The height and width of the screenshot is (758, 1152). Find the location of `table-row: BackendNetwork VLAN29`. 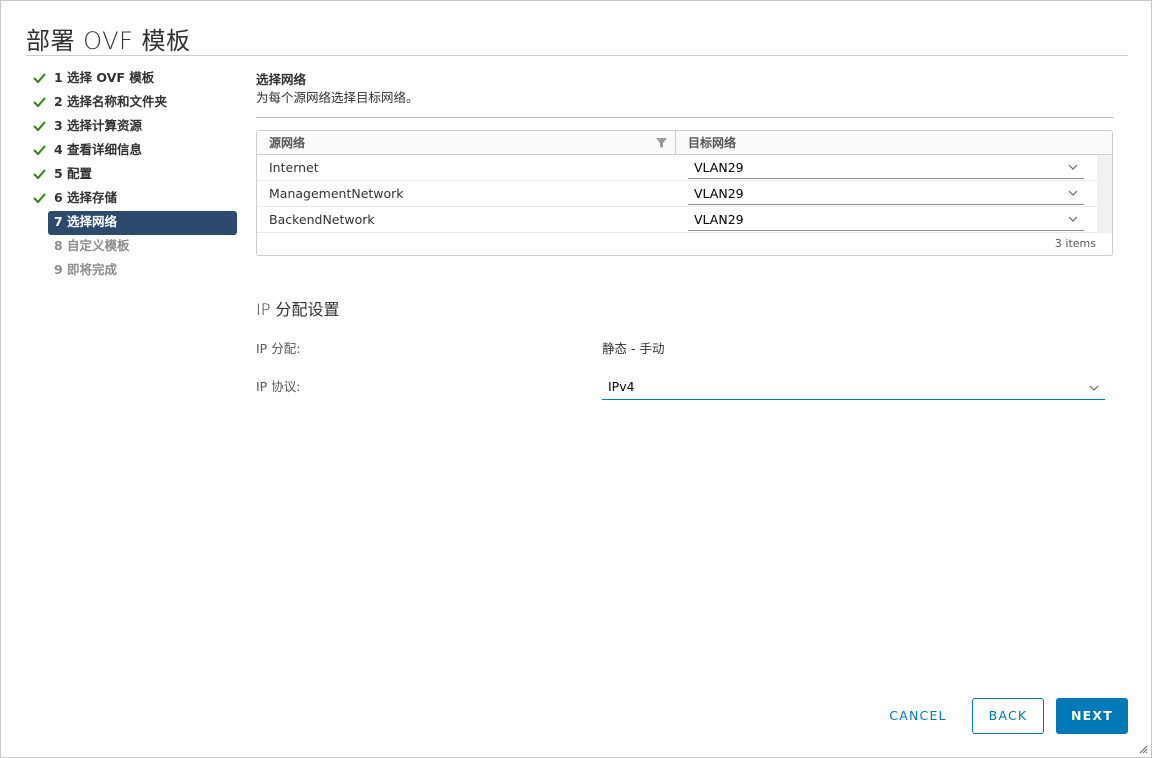

table-row: BackendNetwork VLAN29 is located at coordinates (684, 220).